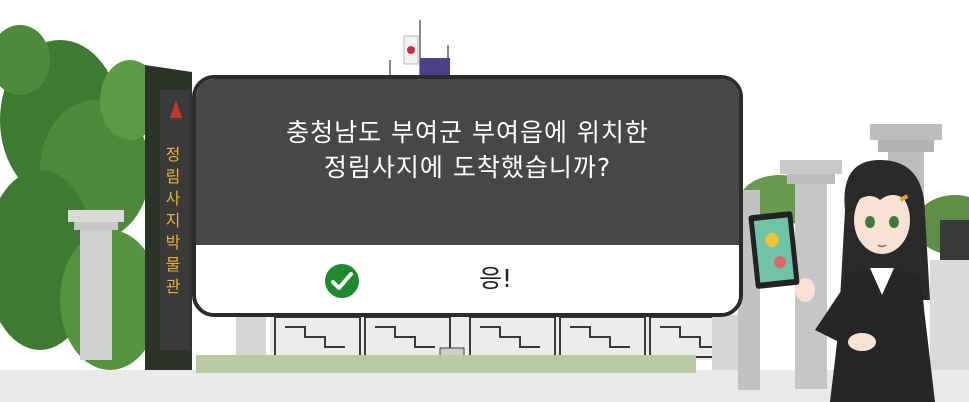  What do you see at coordinates (173, 198) in the screenshot?
I see `svg-text: 사` at bounding box center [173, 198].